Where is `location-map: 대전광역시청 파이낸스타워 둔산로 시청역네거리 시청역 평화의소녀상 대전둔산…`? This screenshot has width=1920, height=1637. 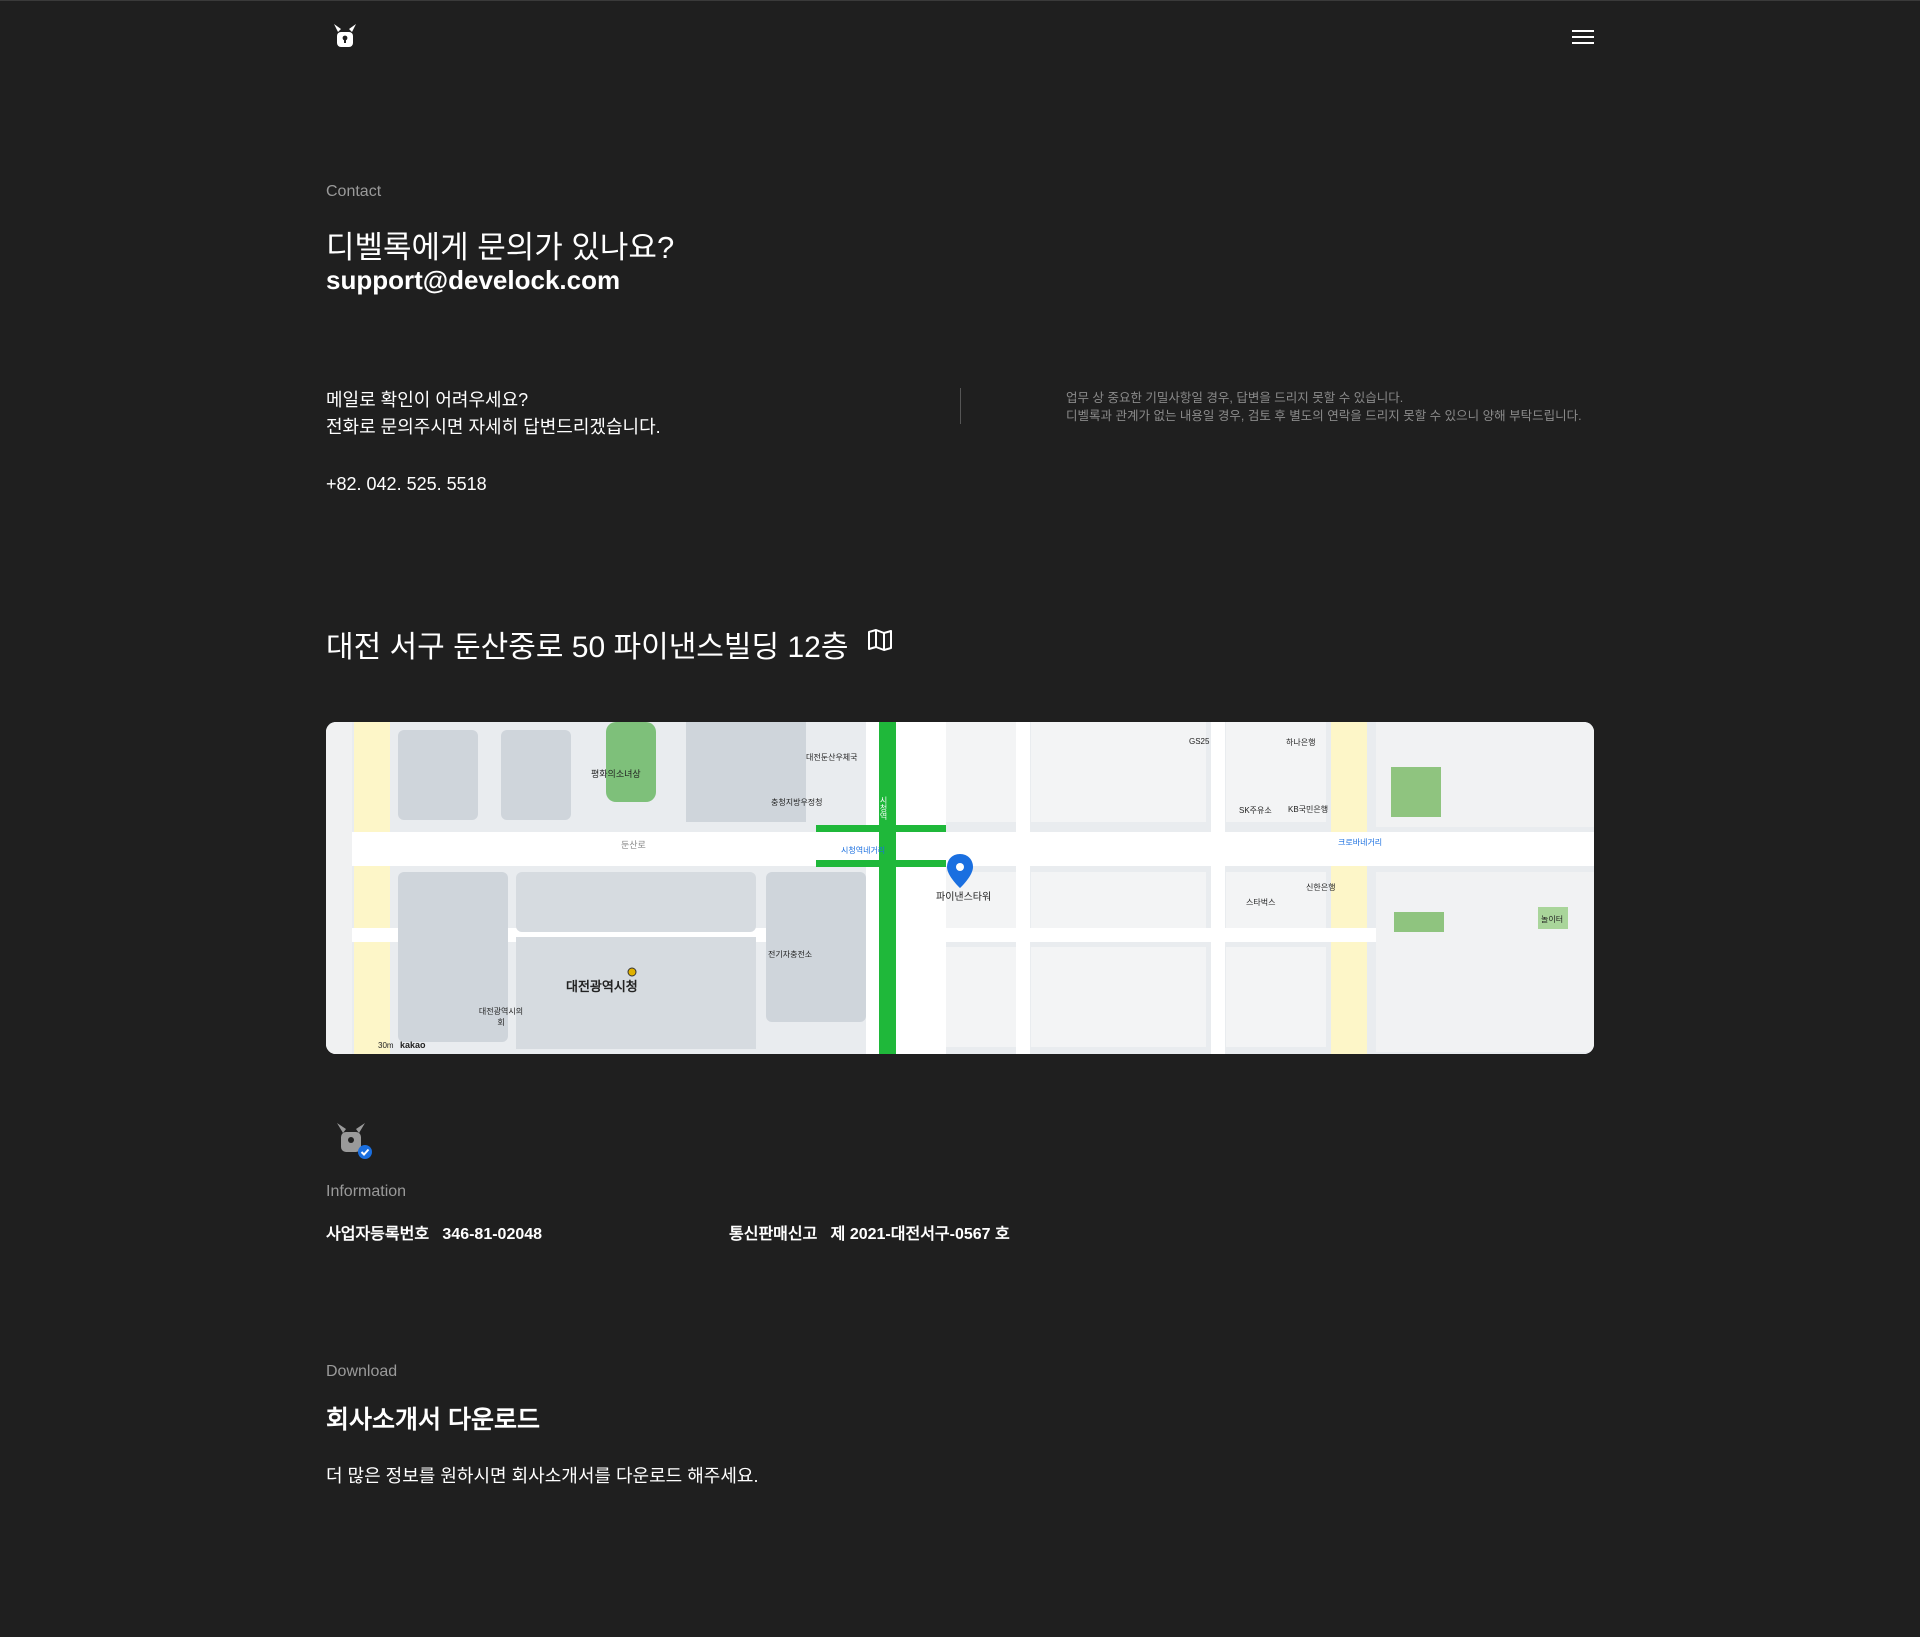 location-map: 대전광역시청 파이낸스타워 둔산로 시청역네거리 시청역 평화의소녀상 대전둔산… is located at coordinates (960, 888).